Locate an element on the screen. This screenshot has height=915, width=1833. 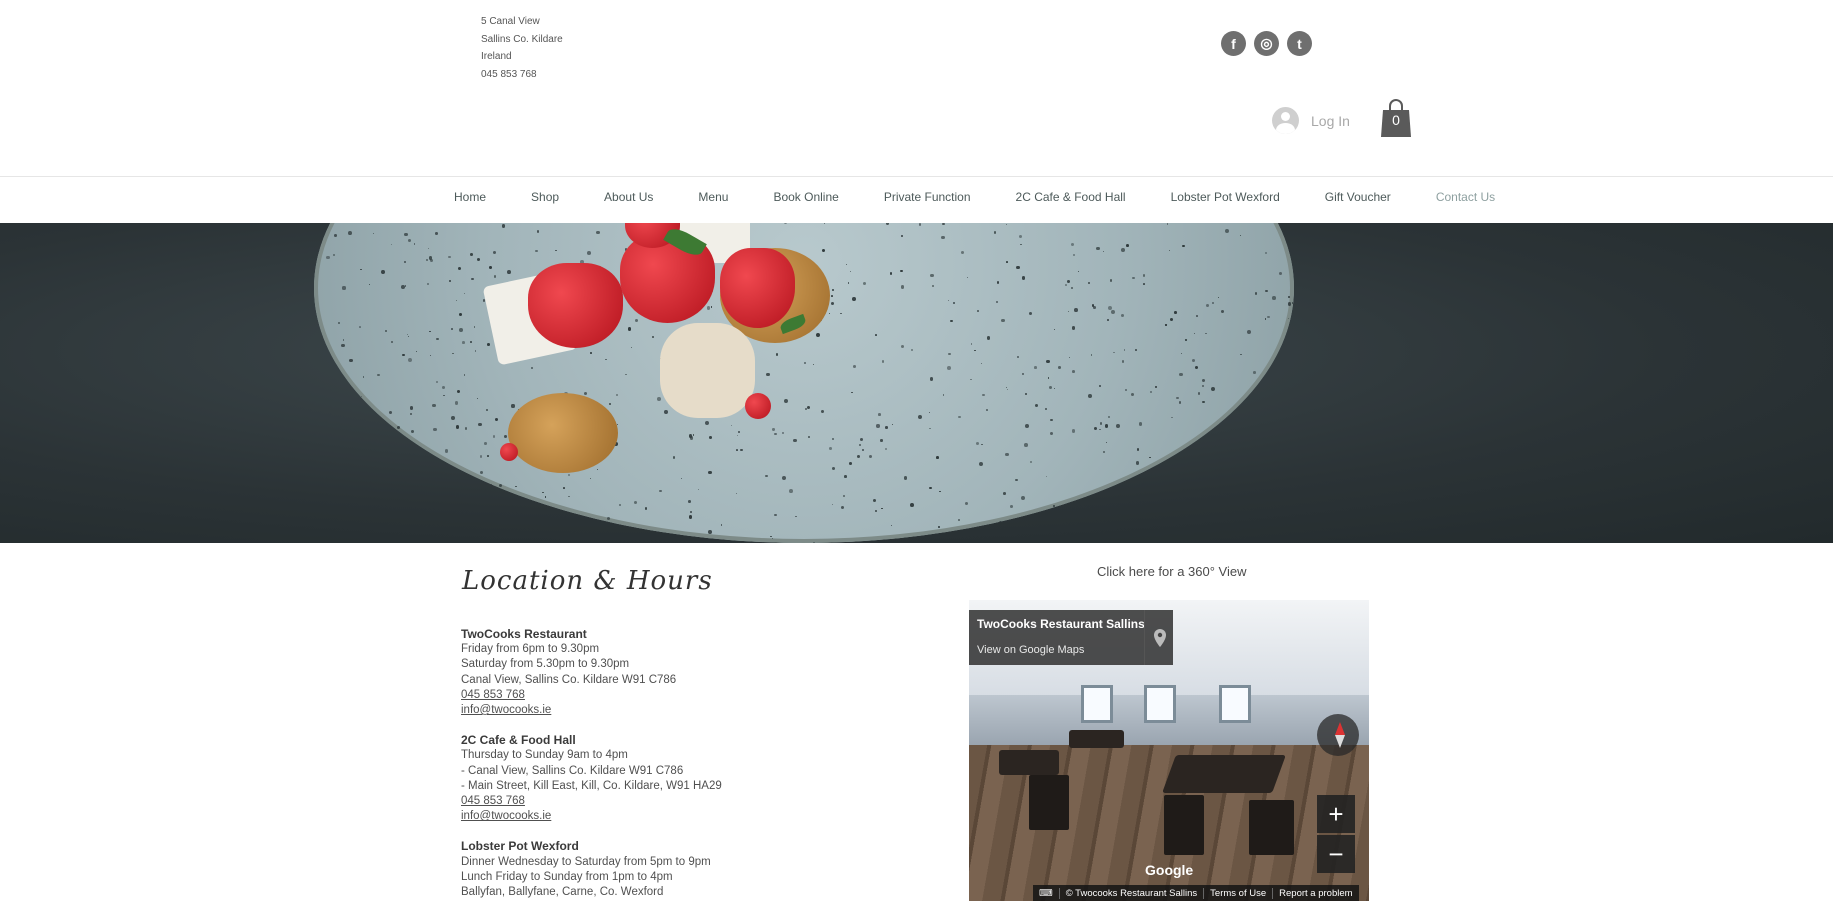
zoom-out-button: − is located at coordinates (1336, 854).